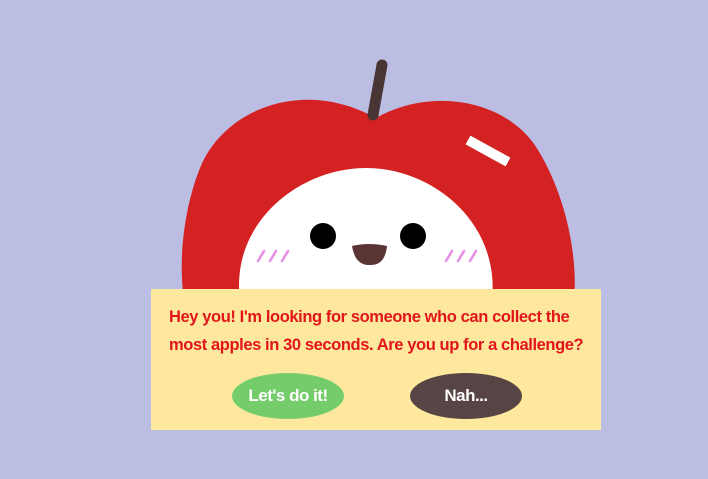 Image resolution: width=708 pixels, height=479 pixels. What do you see at coordinates (377, 90) in the screenshot?
I see `apple-stem-icon` at bounding box center [377, 90].